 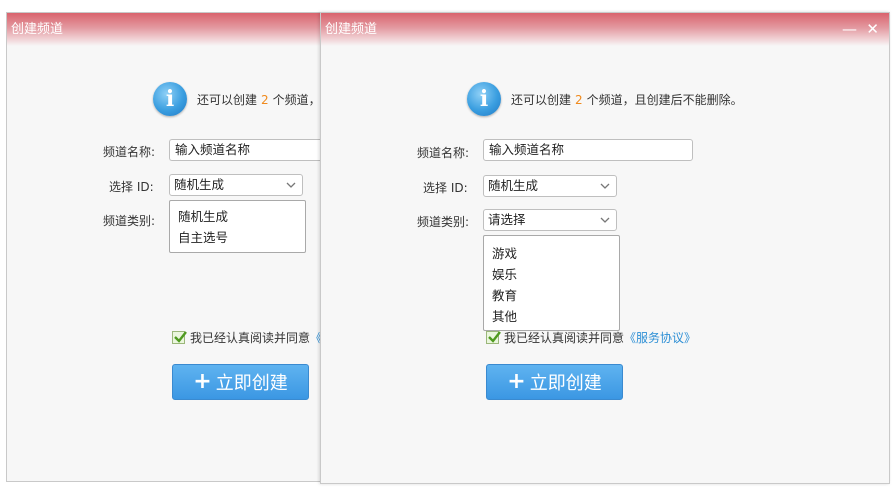 I want to click on agree-row: 我已经认真阅读并同意 《服务协议》, so click(x=591, y=337).